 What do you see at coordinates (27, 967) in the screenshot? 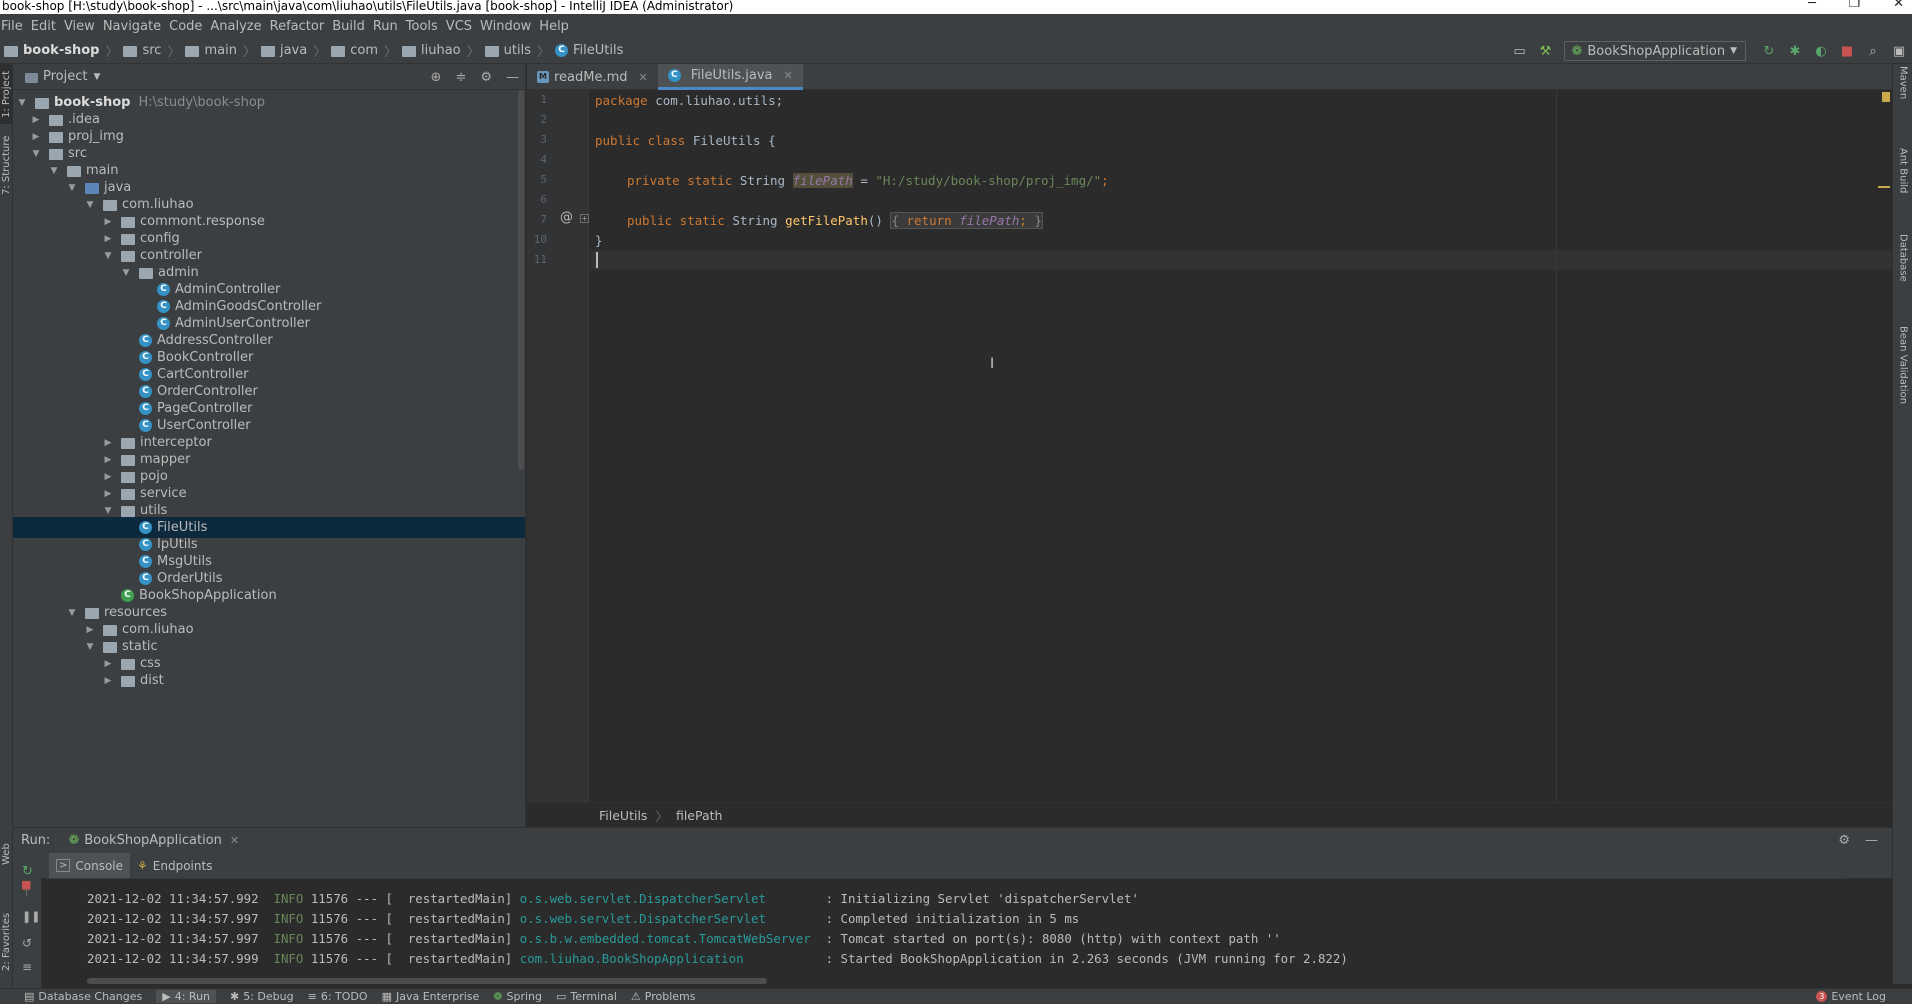
I see `soft-wrap-icon: ≡` at bounding box center [27, 967].